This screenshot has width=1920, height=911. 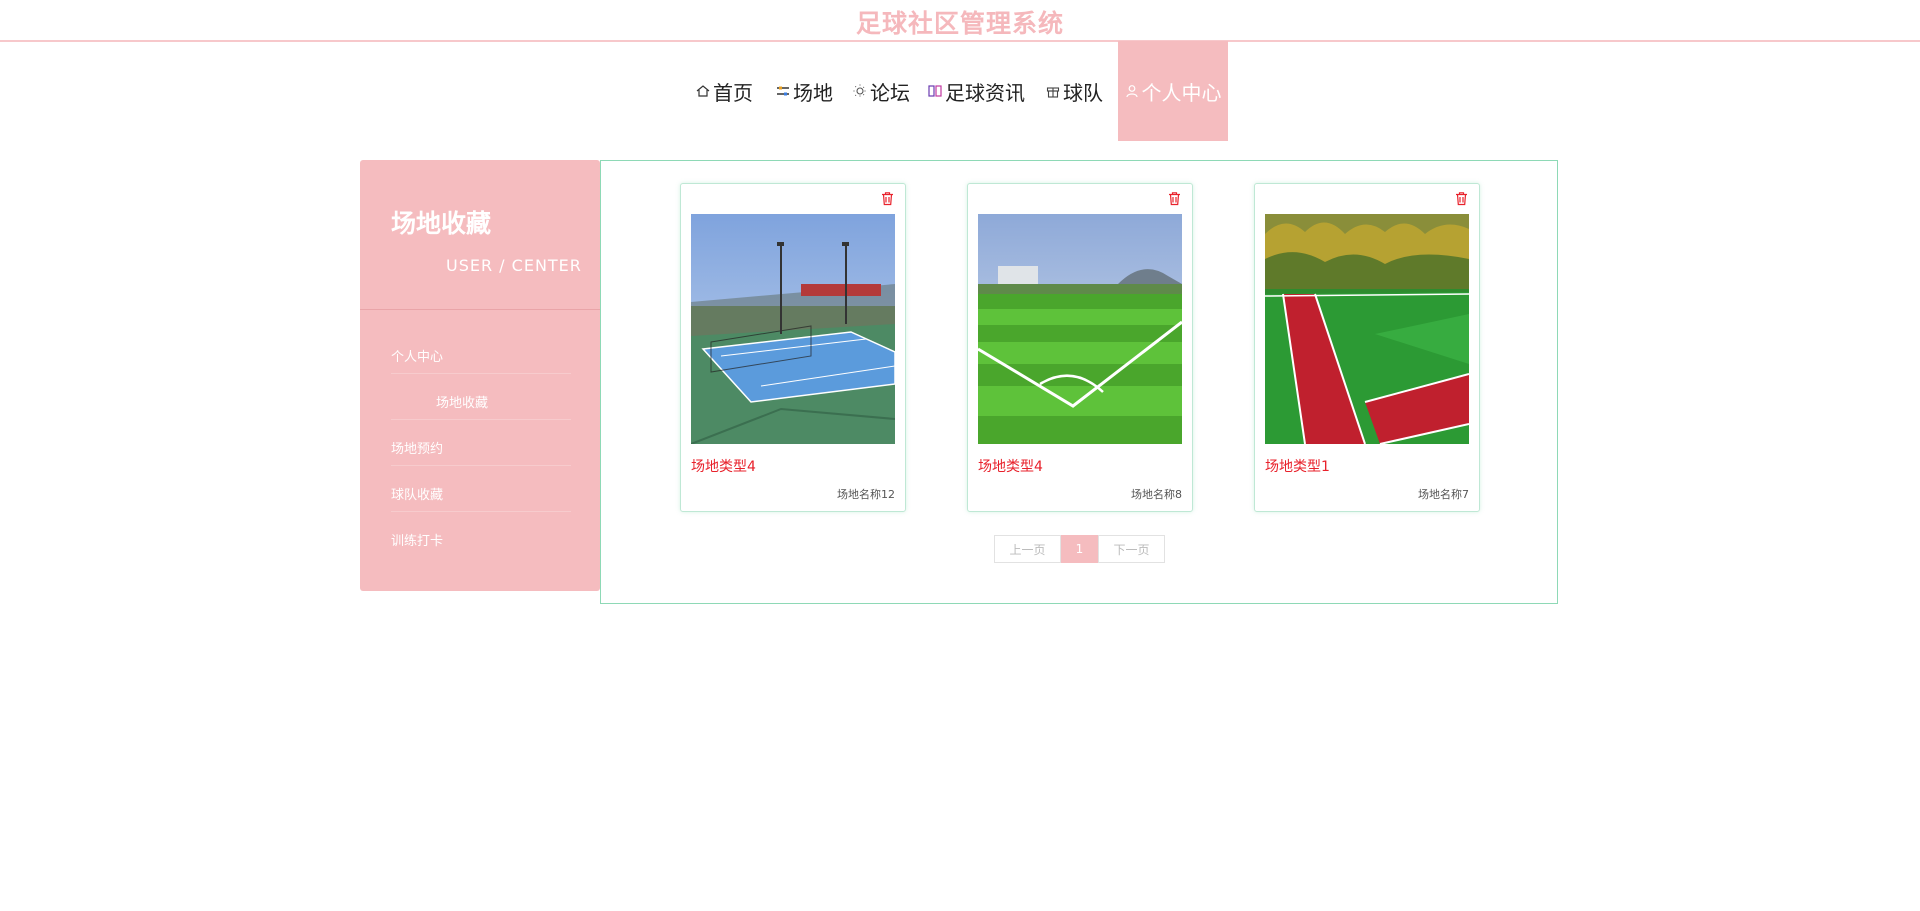 I want to click on nav-item-label: 足球资讯, so click(x=985, y=92).